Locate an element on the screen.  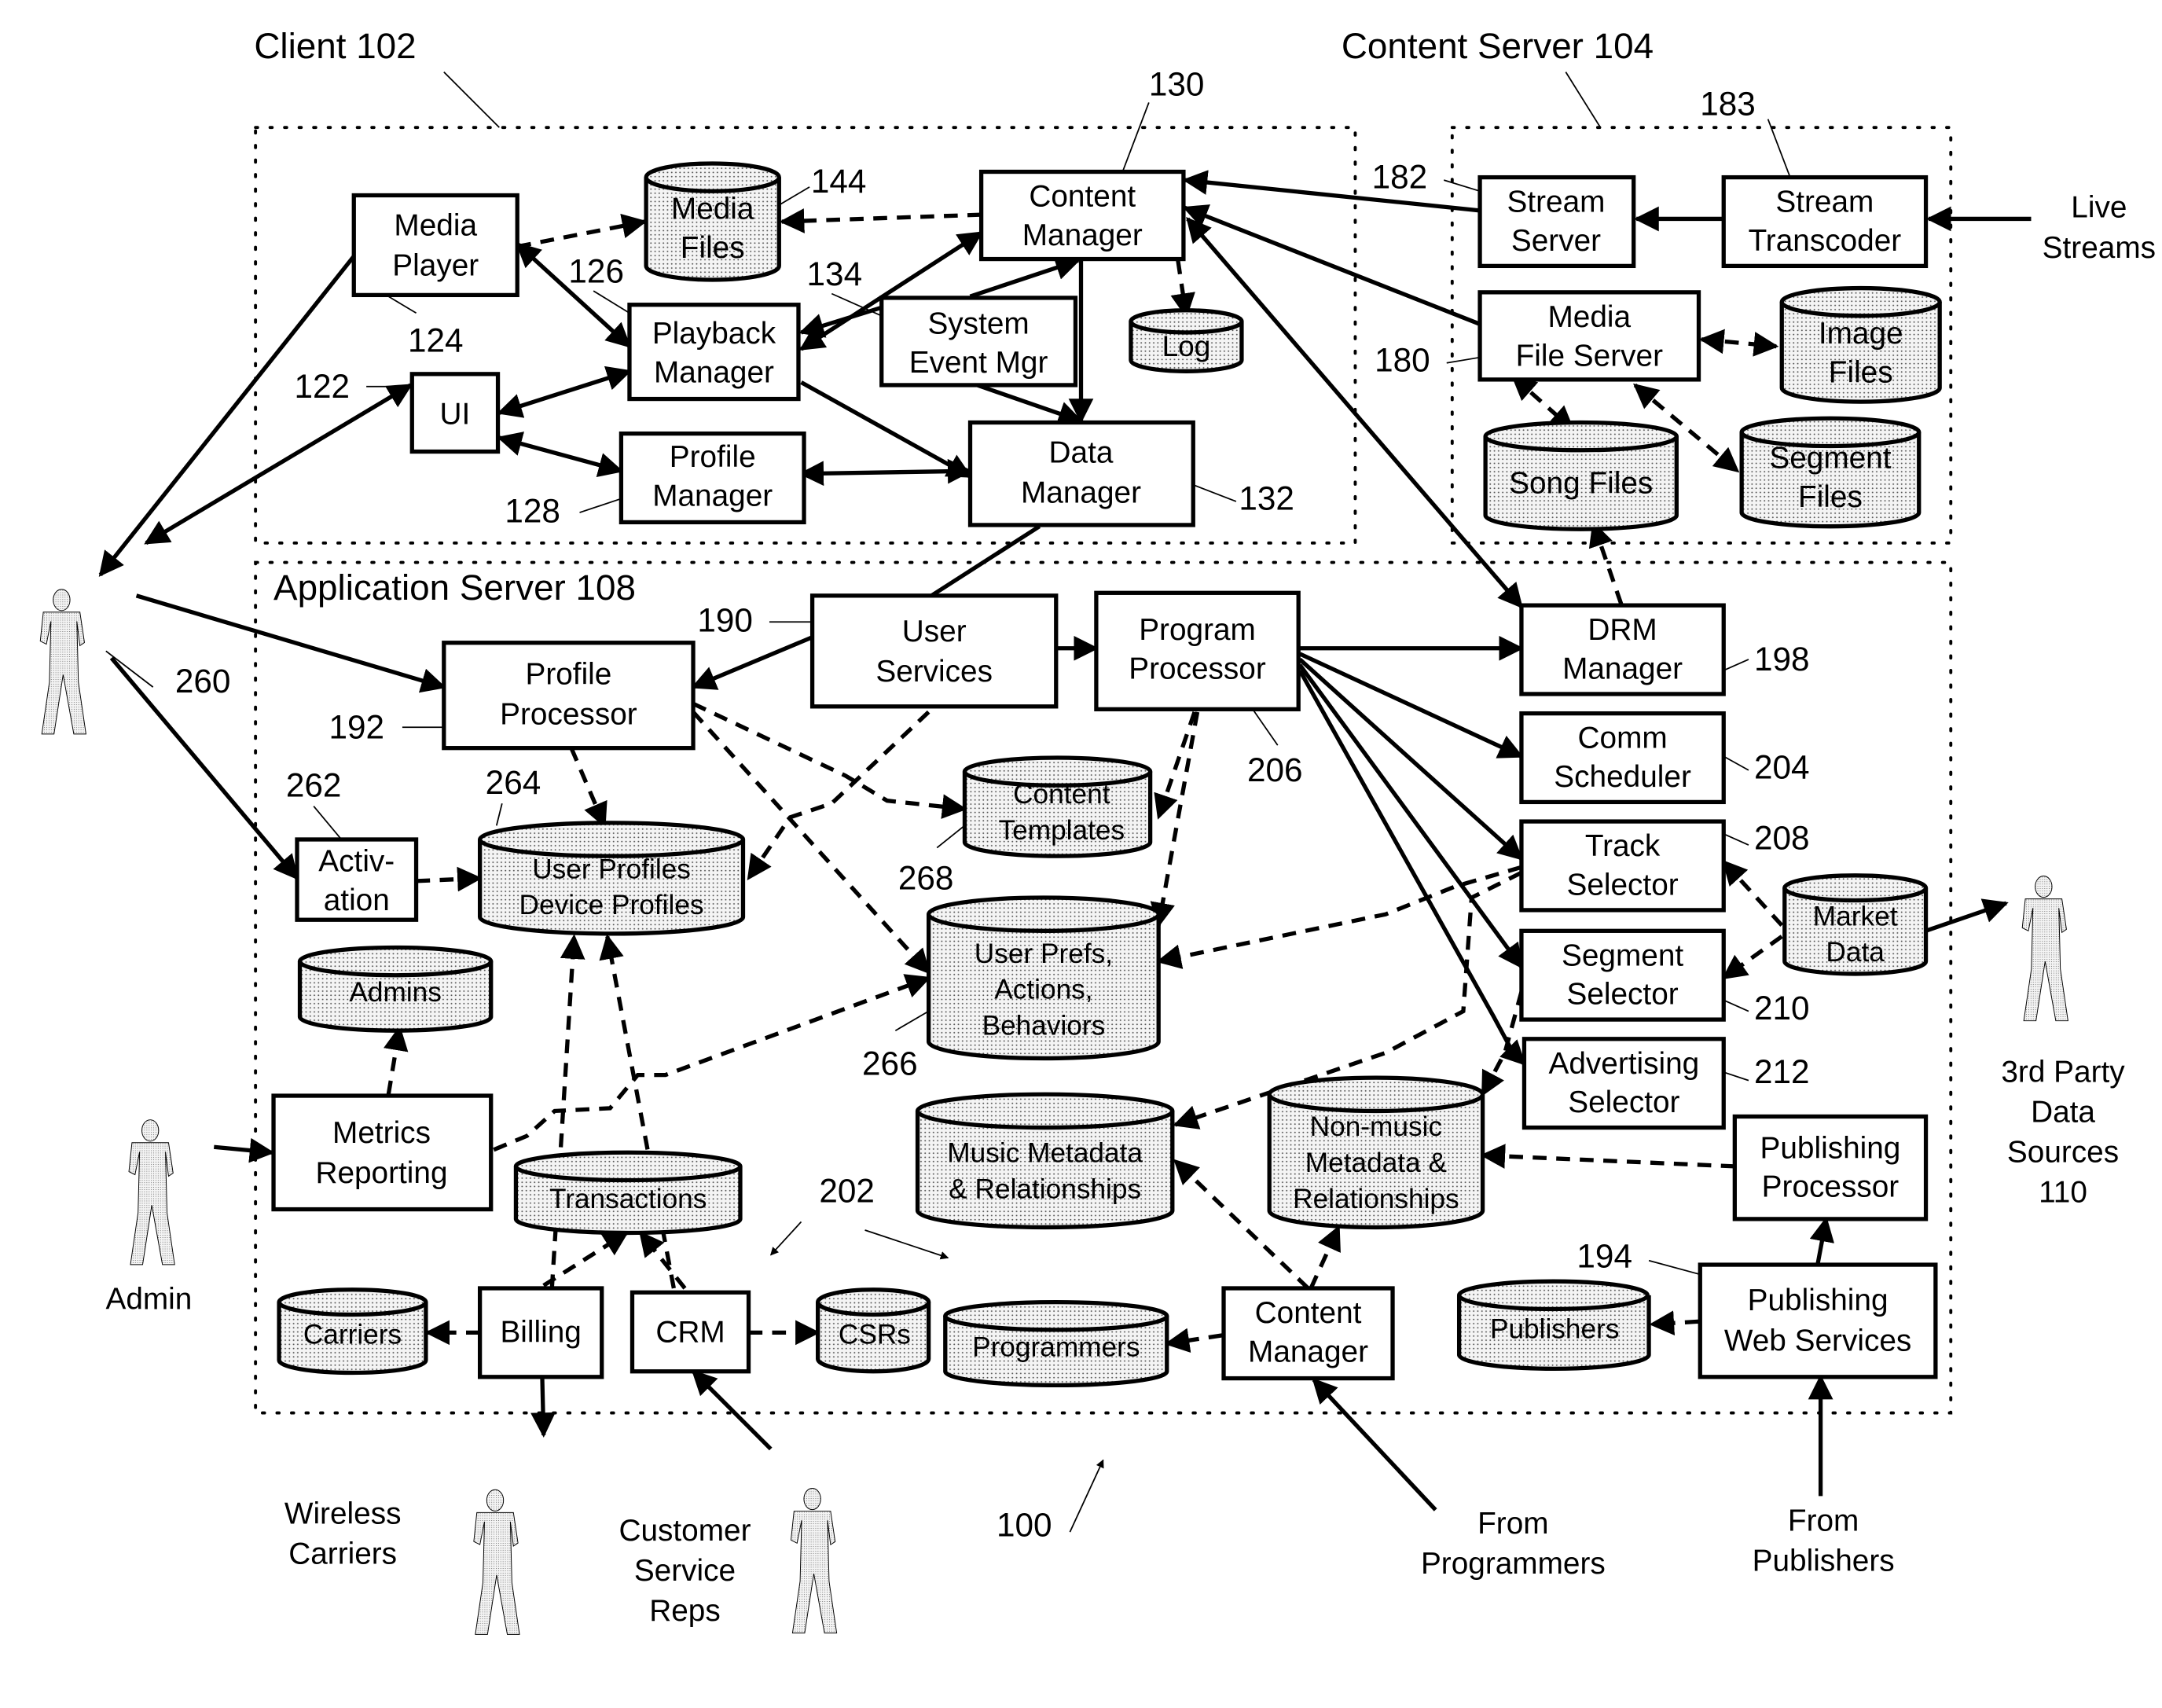
media-file-server-box: Media File Server is located at coordinates (1589, 336).